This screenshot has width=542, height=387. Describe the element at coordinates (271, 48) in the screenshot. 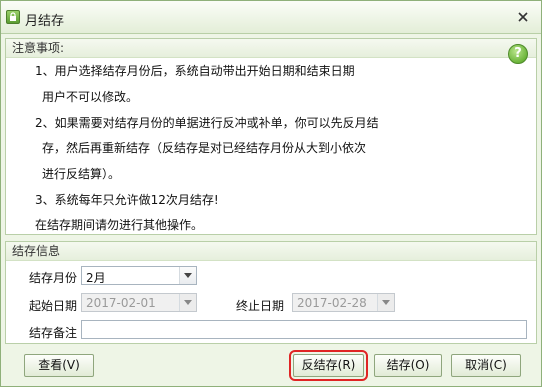

I see `notes-header: 注意事项:` at that location.